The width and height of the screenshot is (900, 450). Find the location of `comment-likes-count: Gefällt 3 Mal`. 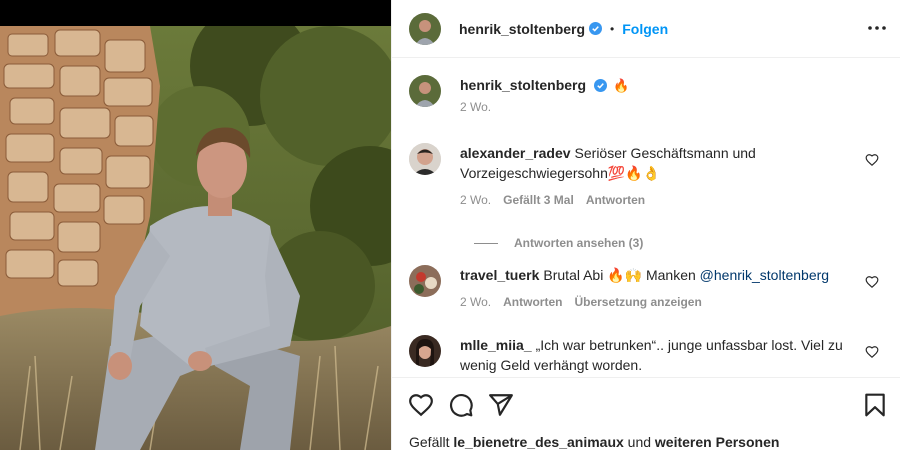

comment-likes-count: Gefällt 3 Mal is located at coordinates (538, 200).